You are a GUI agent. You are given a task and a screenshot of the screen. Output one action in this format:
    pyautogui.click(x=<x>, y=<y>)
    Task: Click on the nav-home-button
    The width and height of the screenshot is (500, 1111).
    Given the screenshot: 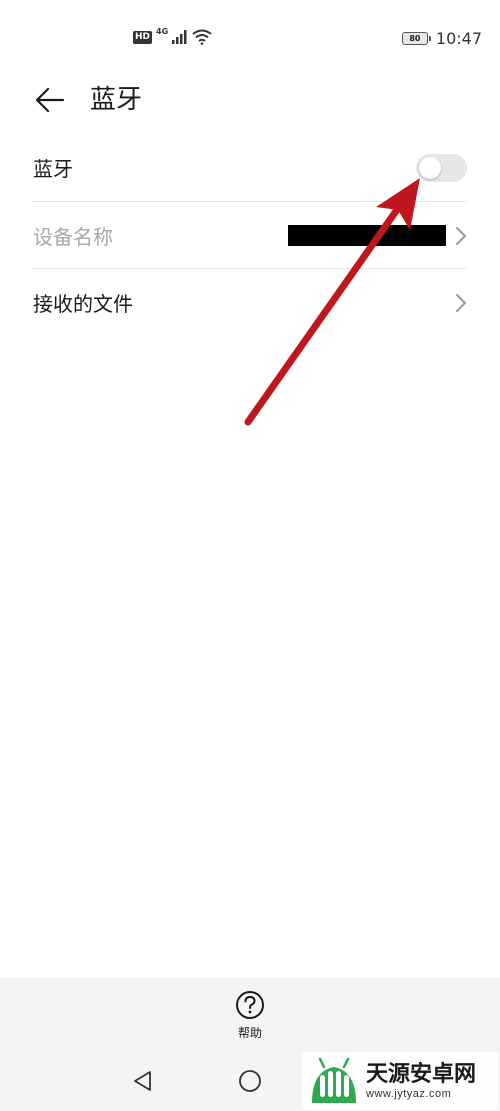 What is the action you would take?
    pyautogui.click(x=250, y=1081)
    